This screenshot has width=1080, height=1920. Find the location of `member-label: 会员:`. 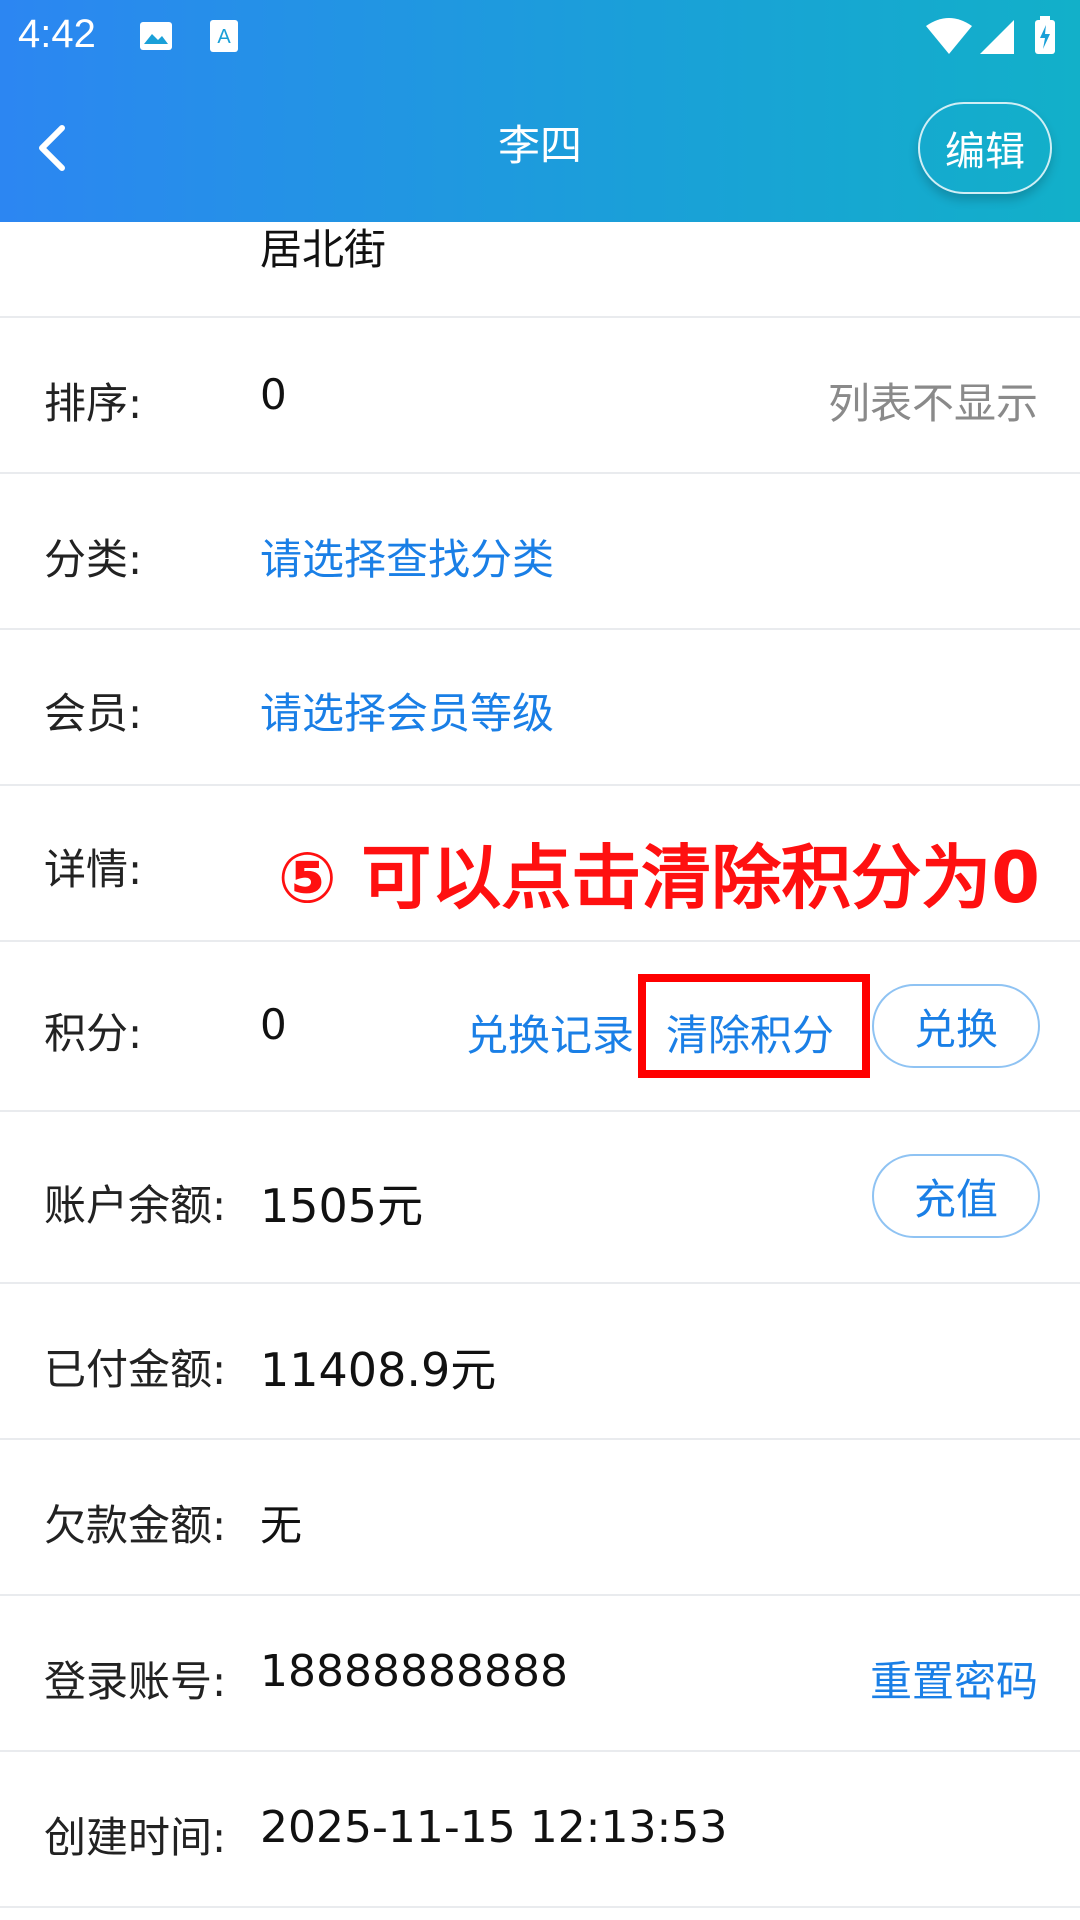

member-label: 会员: is located at coordinates (93, 713).